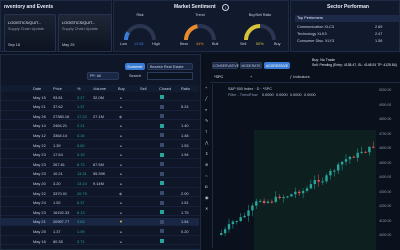 The image size is (400, 250). What do you see at coordinates (99, 88) in the screenshot?
I see `col-volume: Volume` at bounding box center [99, 88].